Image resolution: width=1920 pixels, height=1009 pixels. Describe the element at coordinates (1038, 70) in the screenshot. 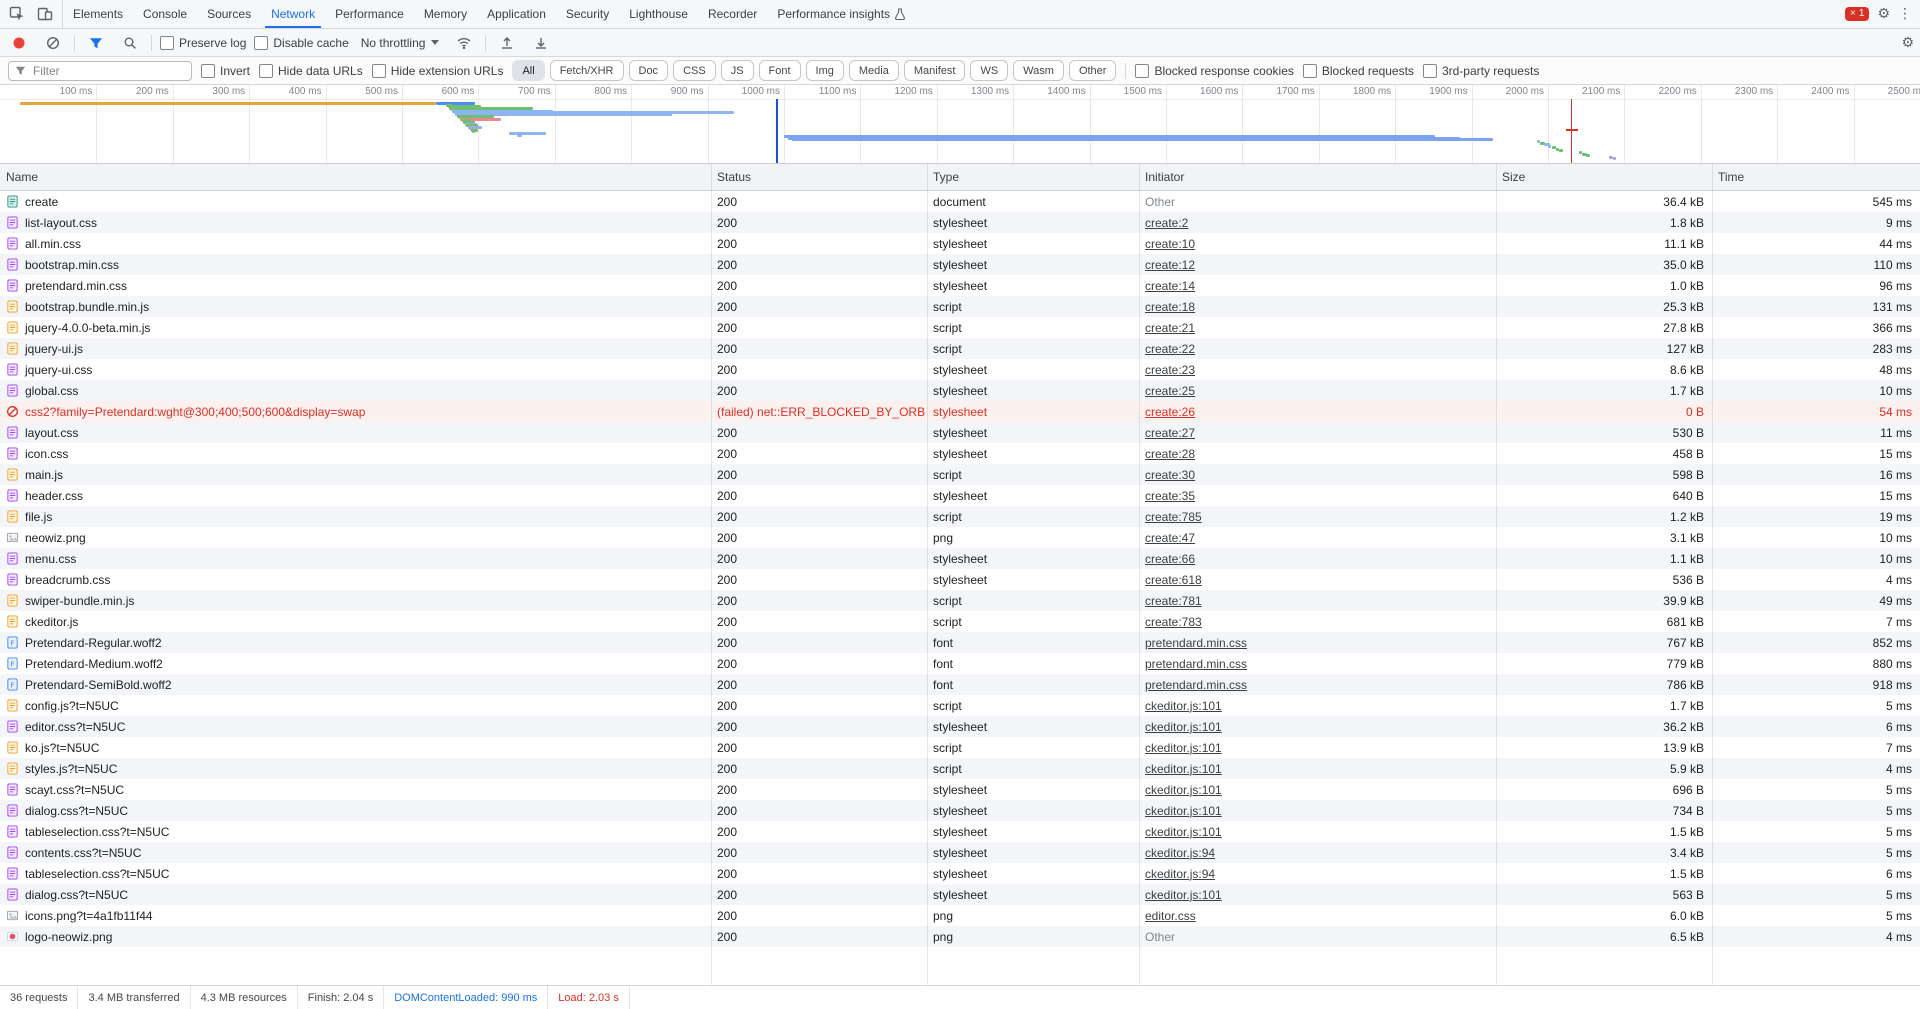

I see `filter-chip-wasm: Wasm` at that location.